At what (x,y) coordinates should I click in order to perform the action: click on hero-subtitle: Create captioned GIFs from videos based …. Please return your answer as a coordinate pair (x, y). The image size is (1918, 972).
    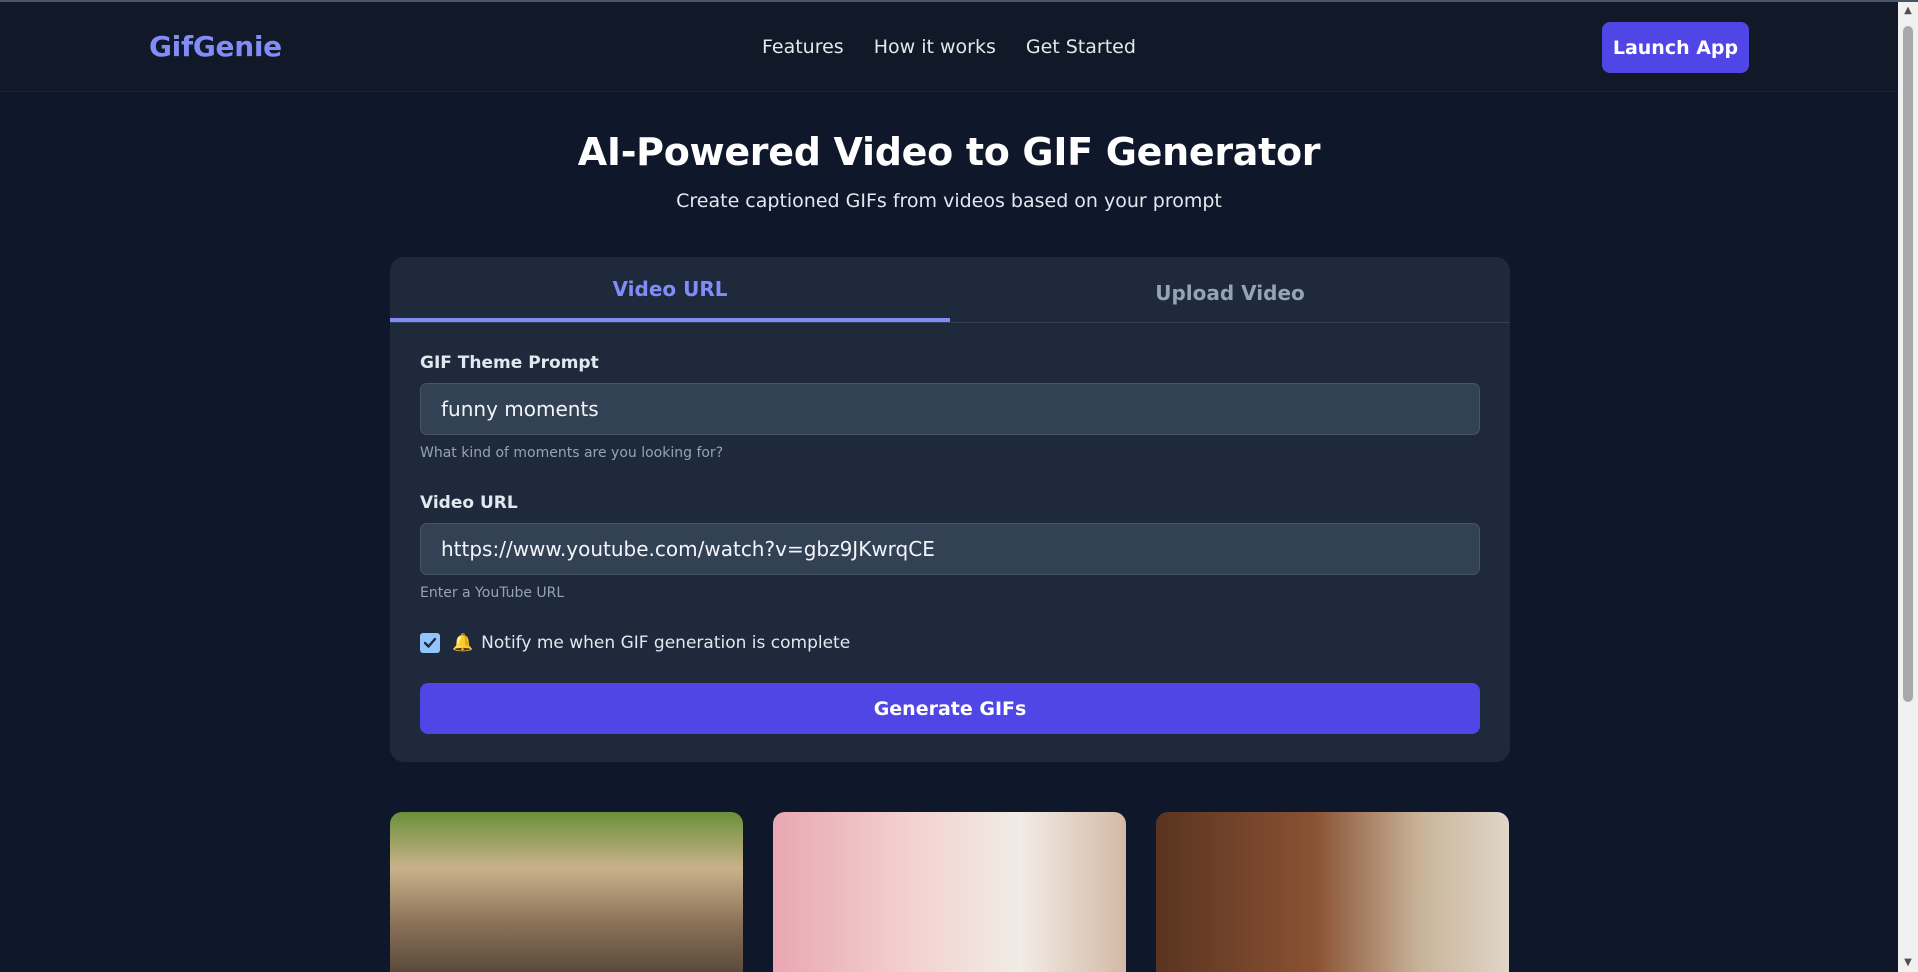
    Looking at the image, I should click on (949, 201).